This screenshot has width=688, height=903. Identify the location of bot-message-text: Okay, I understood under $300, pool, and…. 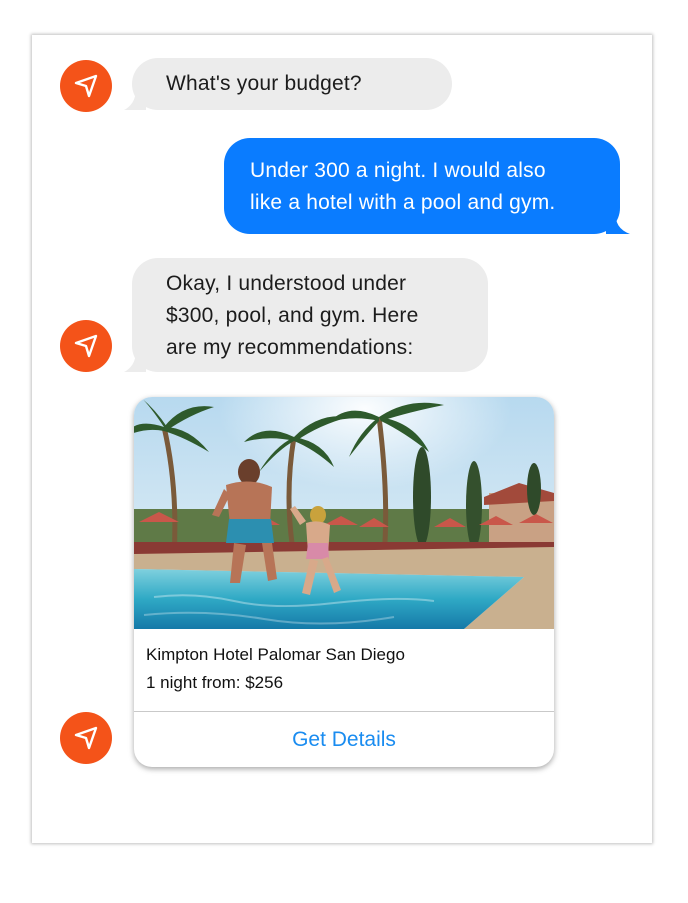
(292, 315).